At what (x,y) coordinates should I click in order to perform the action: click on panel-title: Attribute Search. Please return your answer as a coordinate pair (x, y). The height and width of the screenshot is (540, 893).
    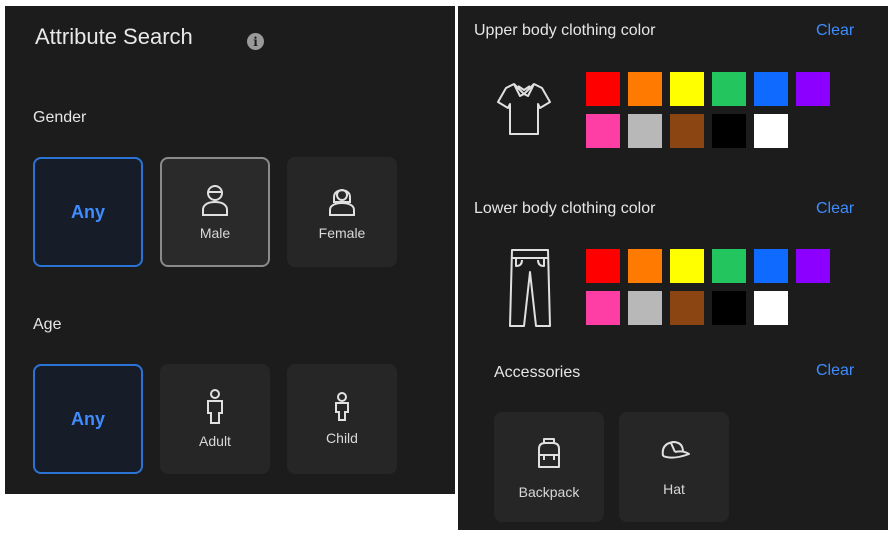
    Looking at the image, I should click on (114, 36).